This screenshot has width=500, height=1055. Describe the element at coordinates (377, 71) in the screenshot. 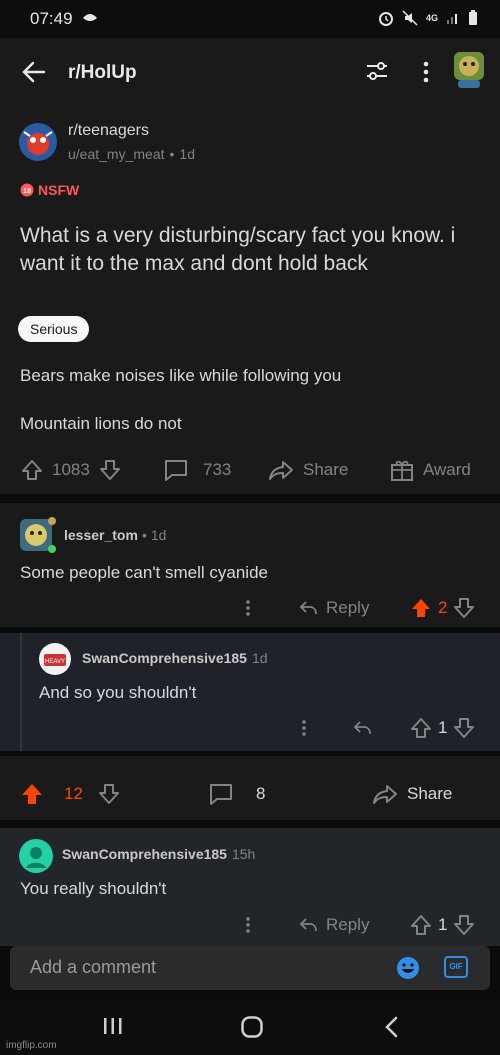

I see `filter-icon` at that location.